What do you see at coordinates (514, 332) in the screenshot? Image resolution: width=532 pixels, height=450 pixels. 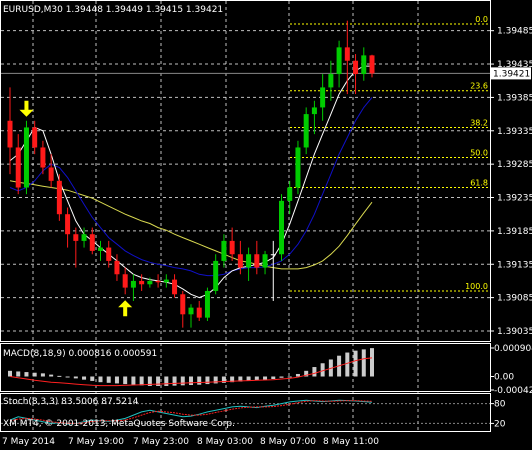 I see `price-tick-label: 1.39035` at bounding box center [514, 332].